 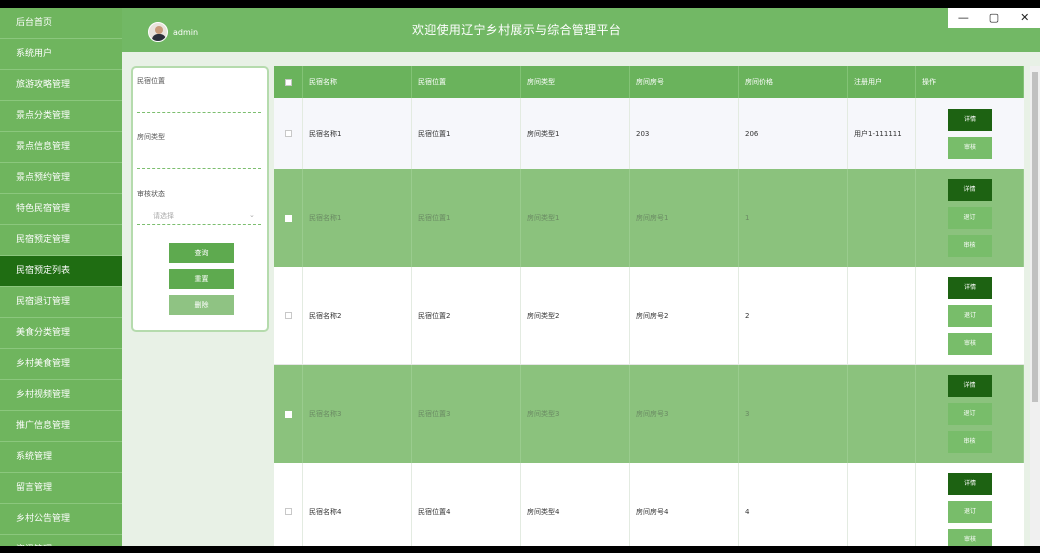 What do you see at coordinates (201, 253) in the screenshot?
I see `query-button: 查询` at bounding box center [201, 253].